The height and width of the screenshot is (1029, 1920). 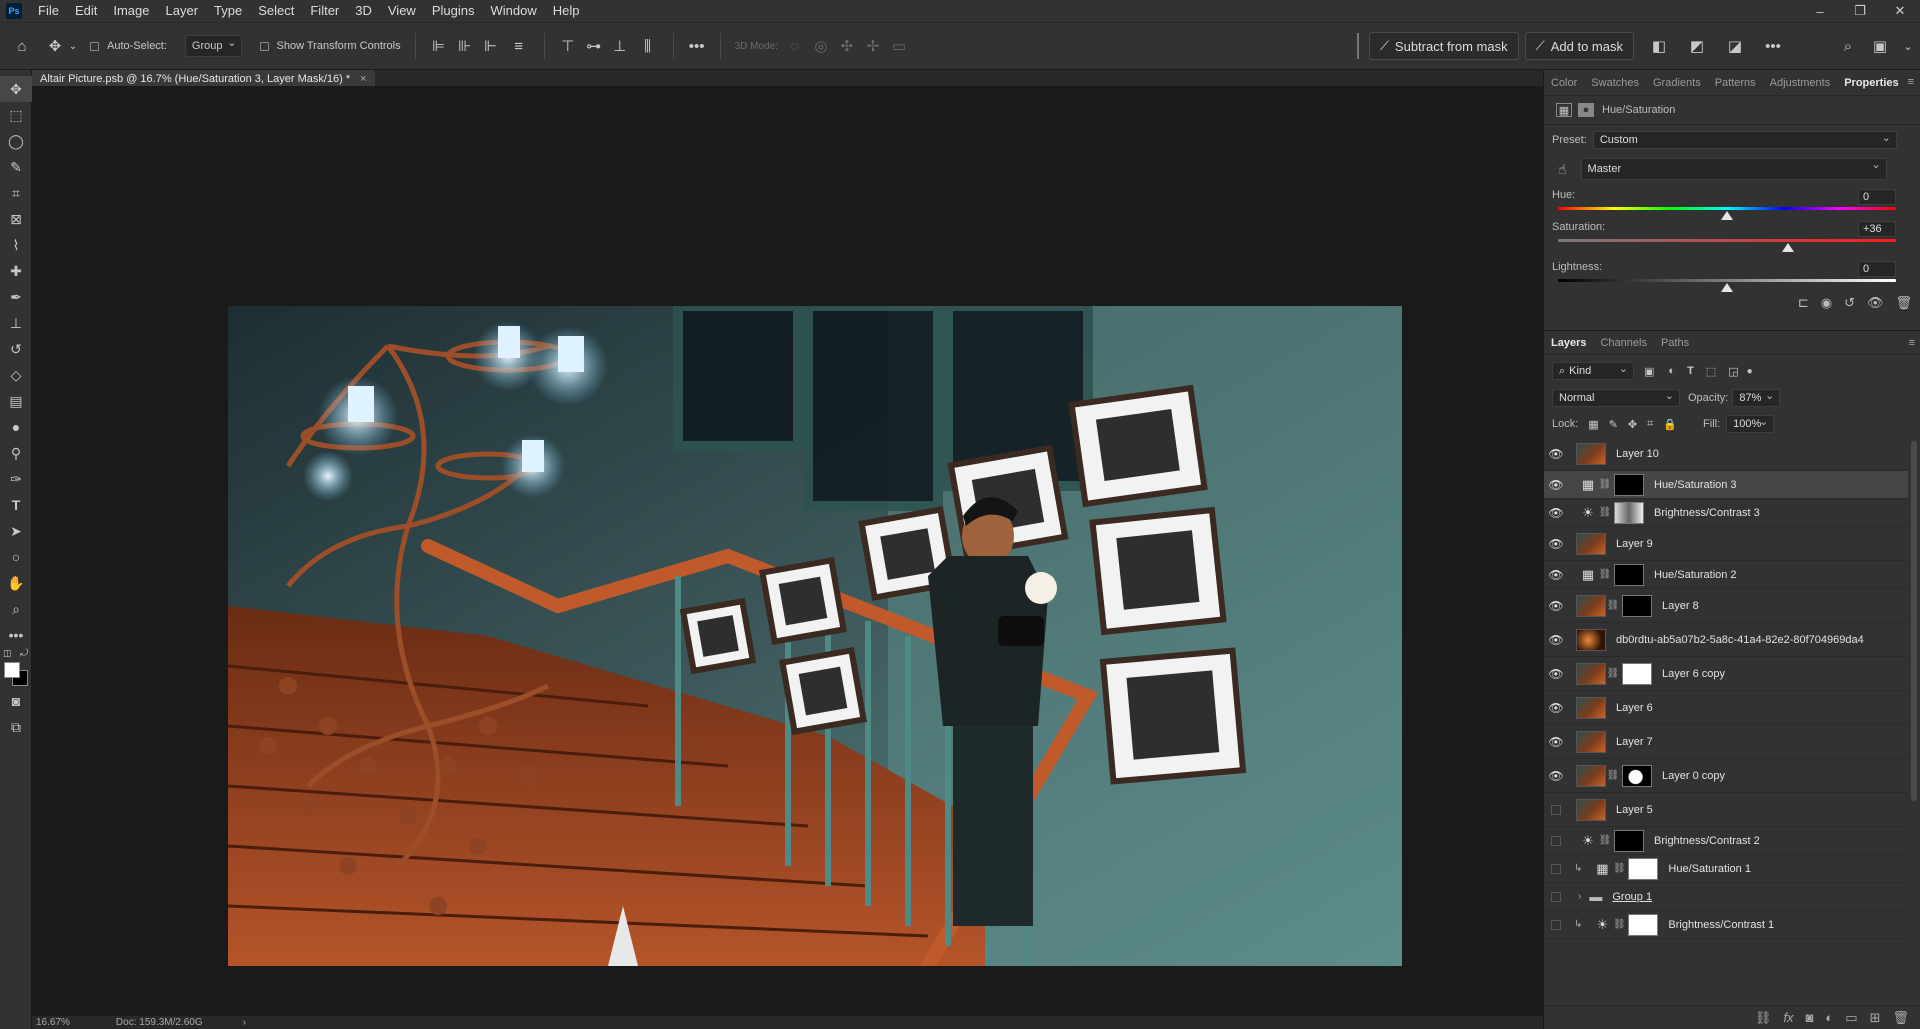 What do you see at coordinates (1726, 454) in the screenshot?
I see `layer-row: 👁 Layer 10` at bounding box center [1726, 454].